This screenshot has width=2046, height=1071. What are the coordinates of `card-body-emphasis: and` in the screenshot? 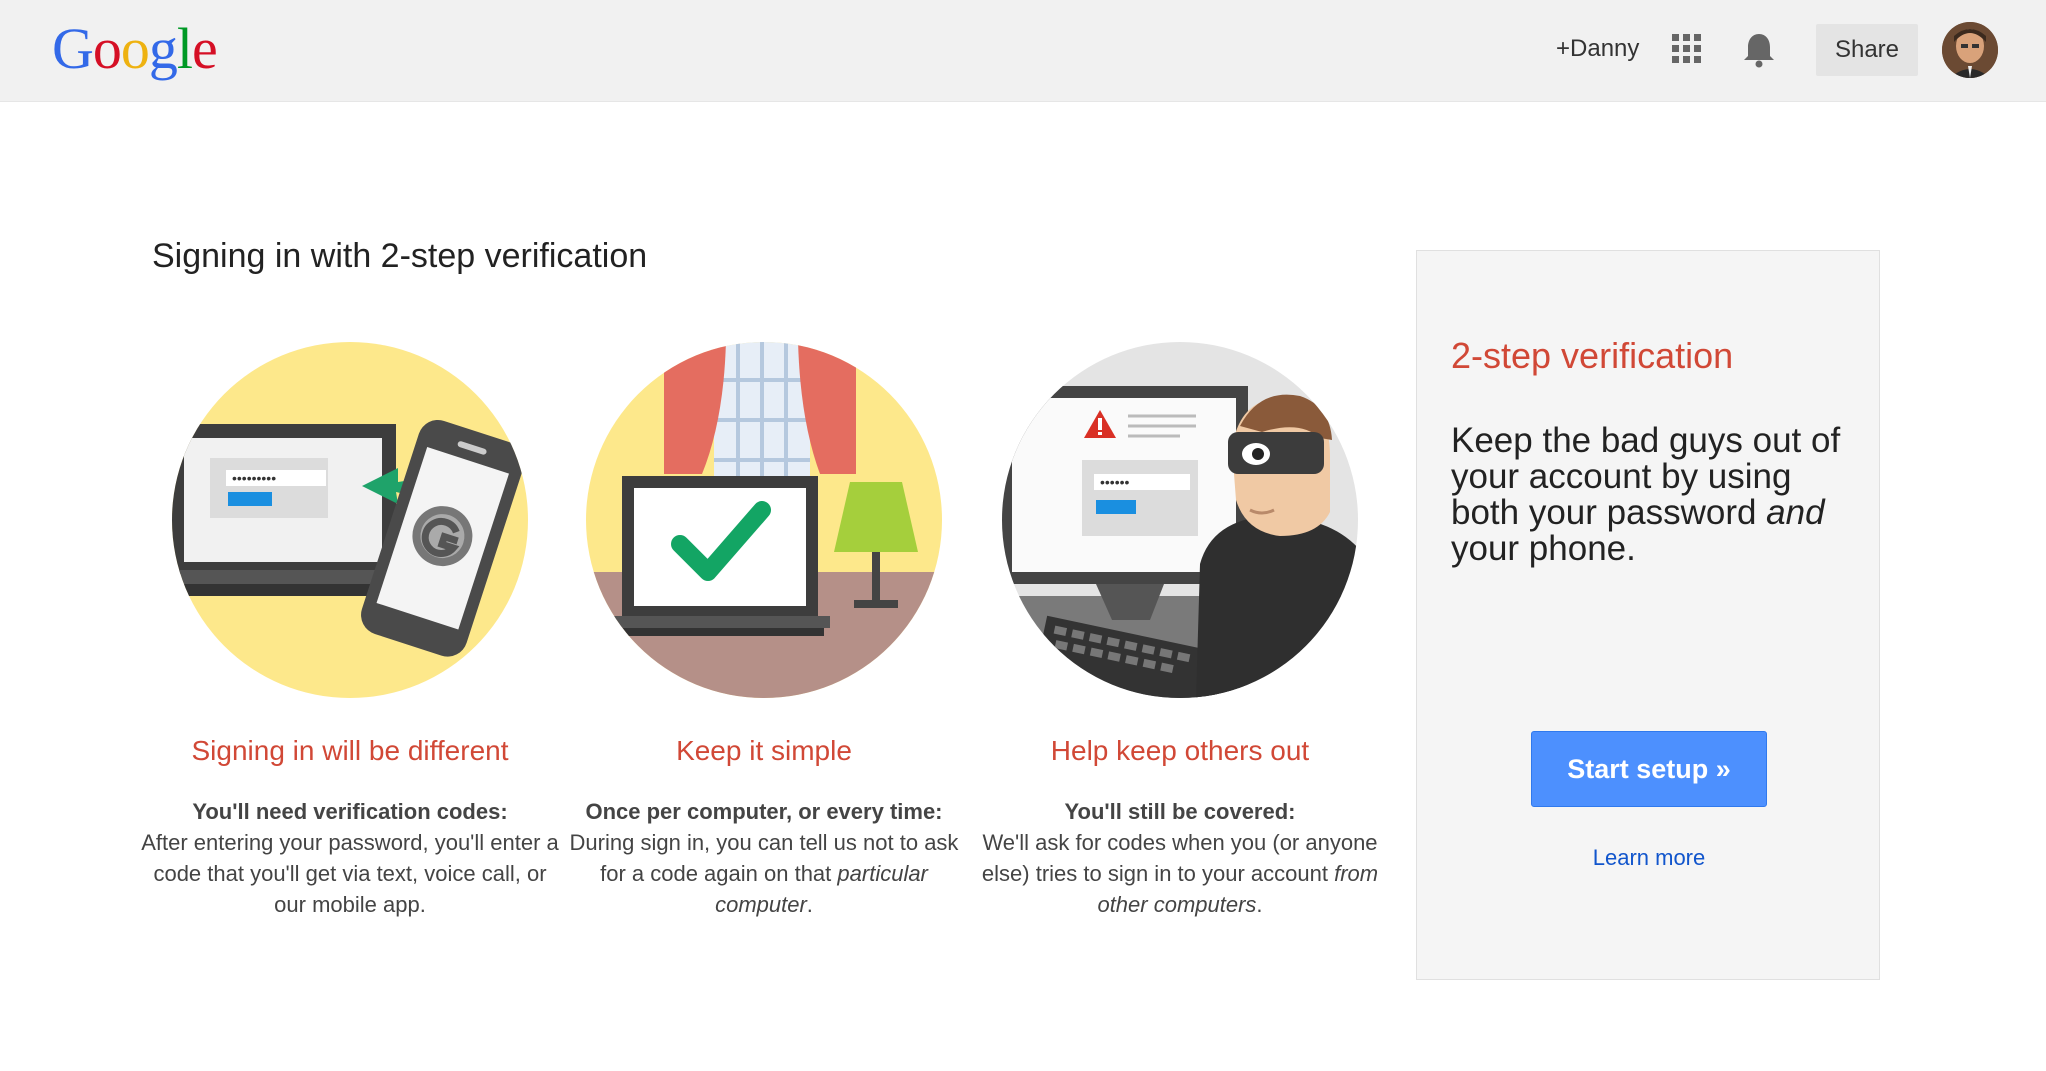 It's located at (1795, 512).